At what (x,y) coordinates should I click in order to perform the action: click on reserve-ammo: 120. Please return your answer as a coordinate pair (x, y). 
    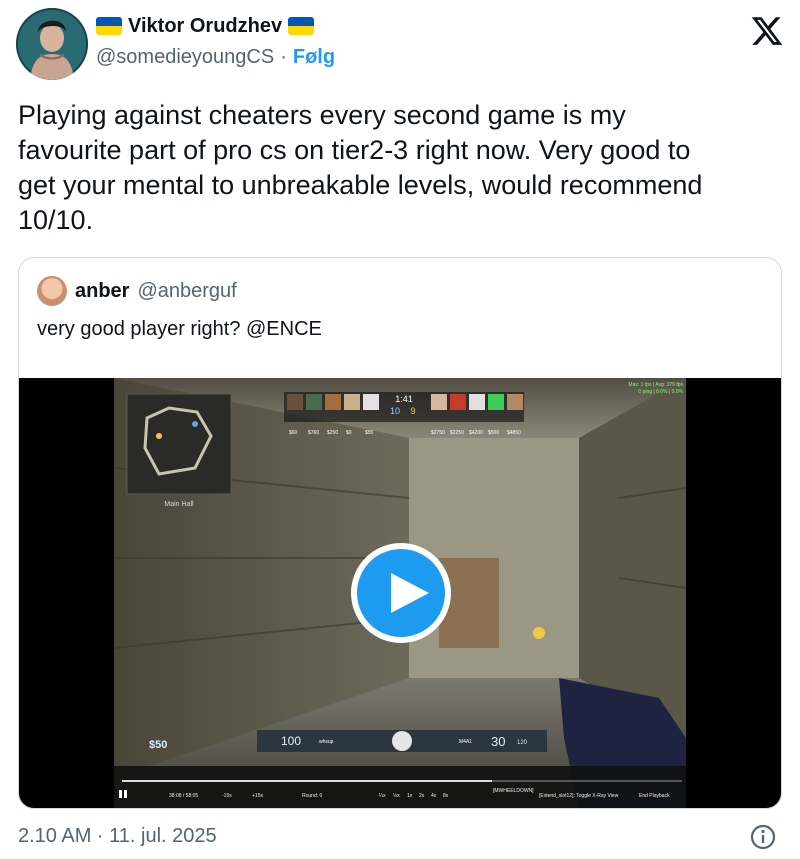
    Looking at the image, I should click on (522, 743).